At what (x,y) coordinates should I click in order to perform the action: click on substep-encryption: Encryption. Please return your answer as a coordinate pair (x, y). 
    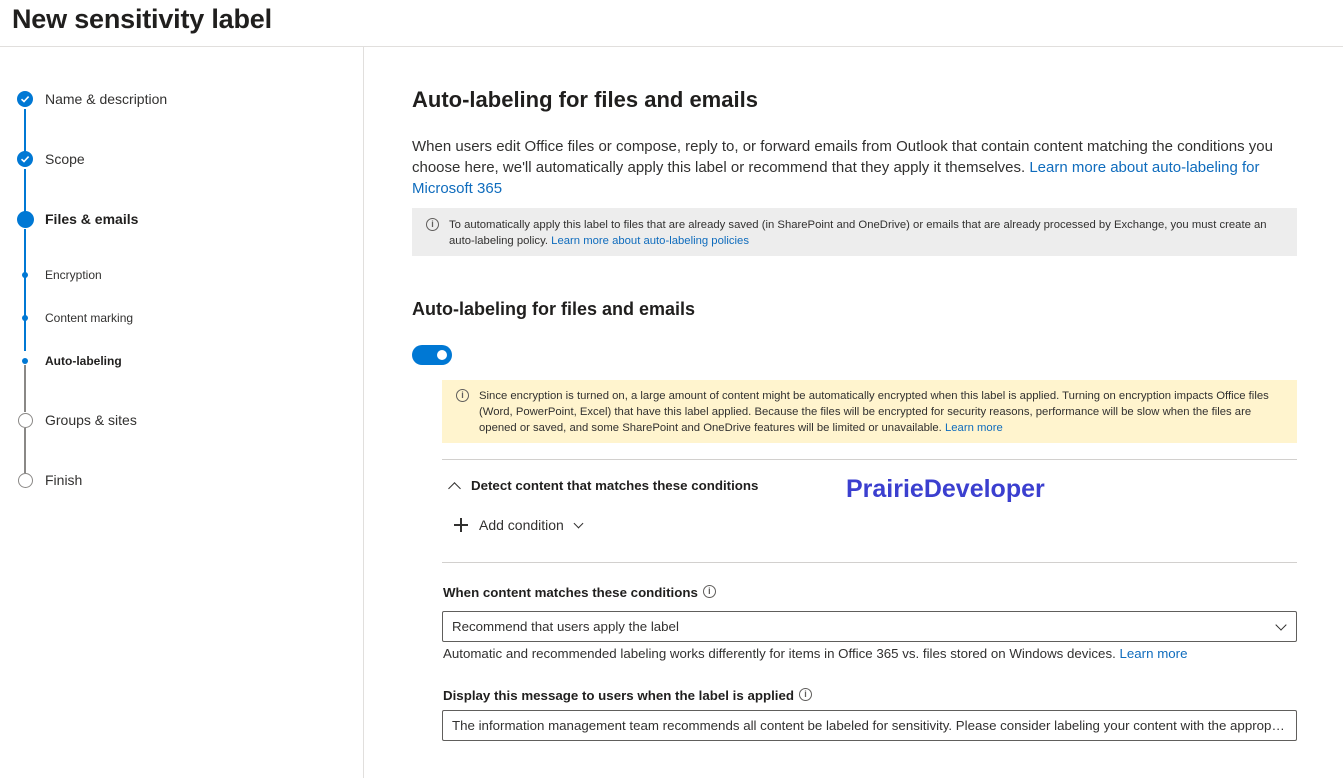
    Looking at the image, I should click on (73, 275).